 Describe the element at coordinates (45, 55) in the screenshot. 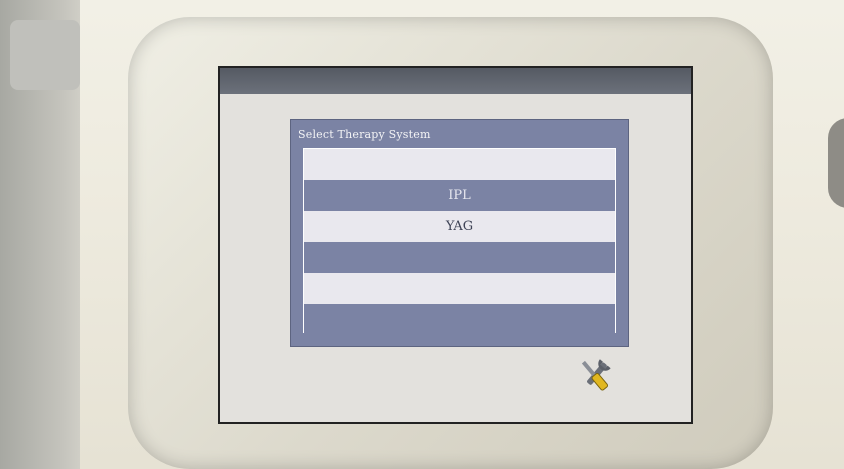

I see `background-object` at that location.